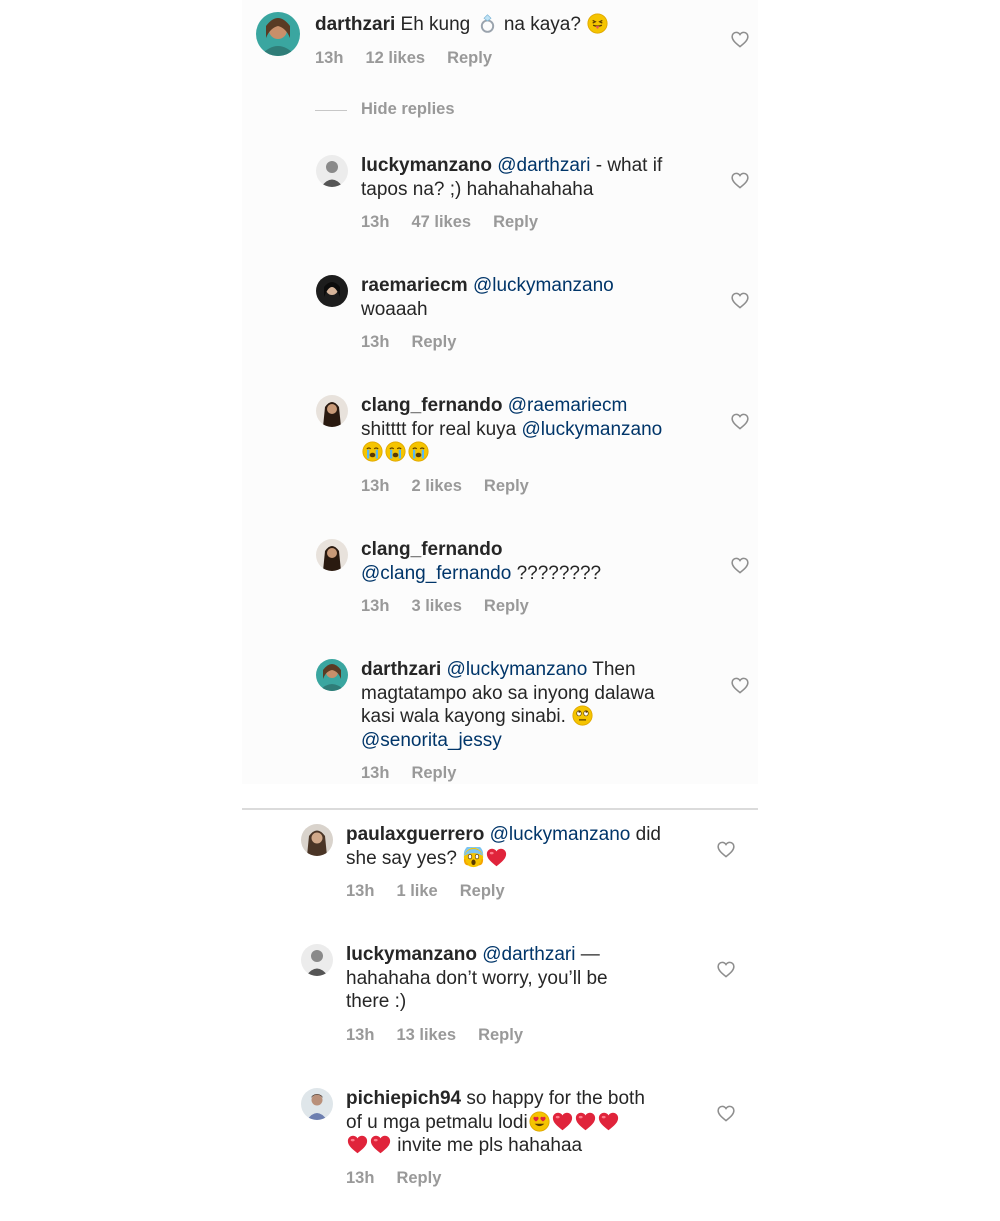  I want to click on comment-body-text: Eh kung, so click(435, 24).